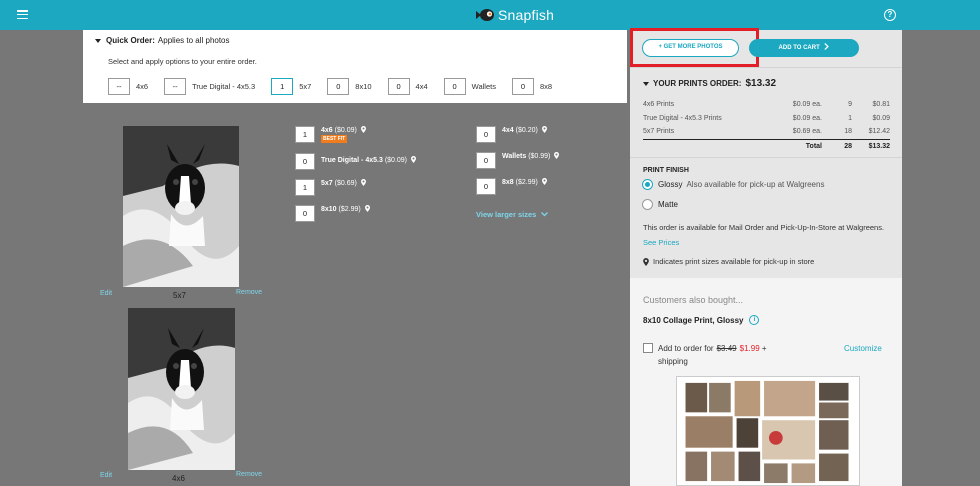  What do you see at coordinates (761, 83) in the screenshot?
I see `order-amount: $13.32` at bounding box center [761, 83].